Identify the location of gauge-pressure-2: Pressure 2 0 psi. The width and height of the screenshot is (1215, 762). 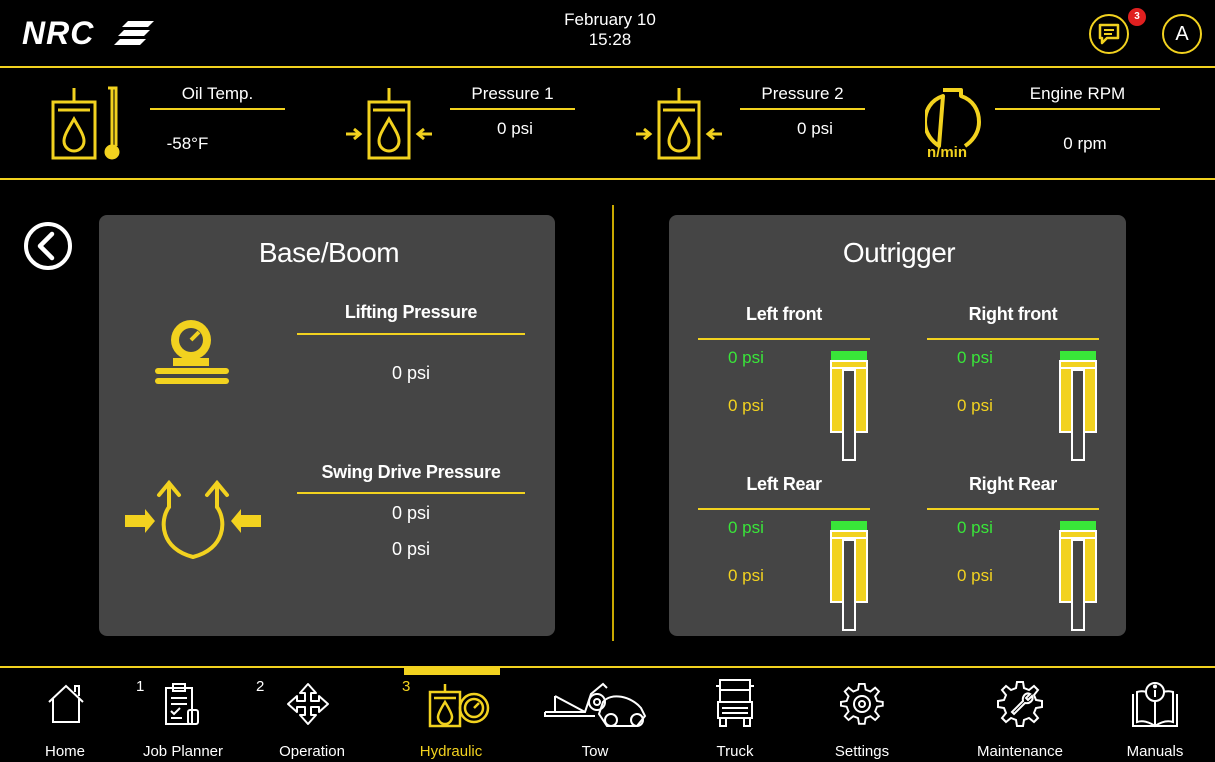
(755, 129).